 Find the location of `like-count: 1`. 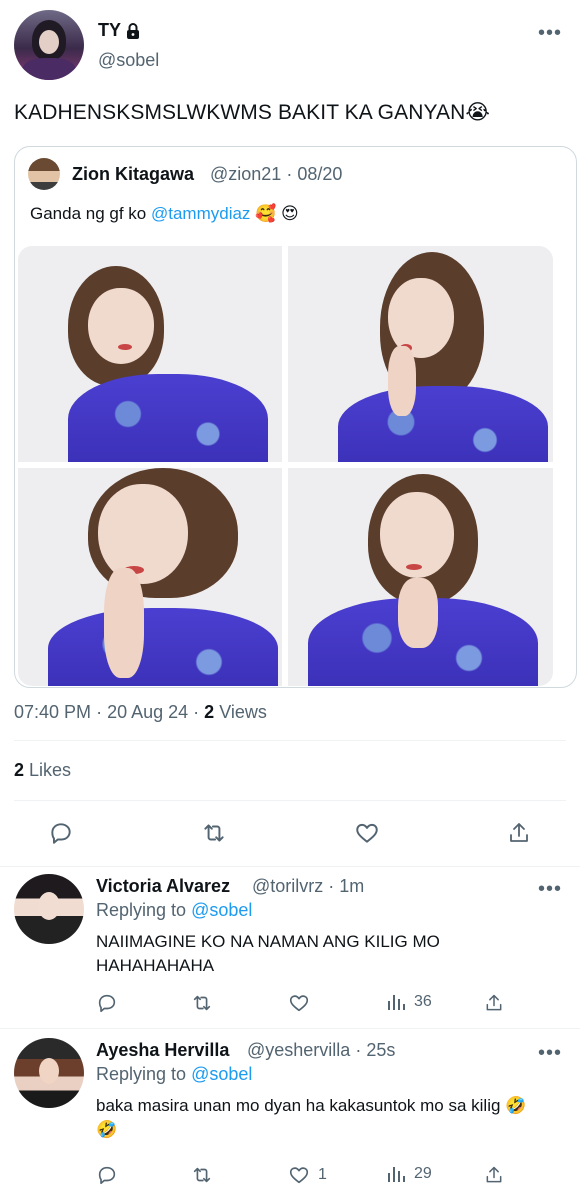

like-count: 1 is located at coordinates (322, 1174).